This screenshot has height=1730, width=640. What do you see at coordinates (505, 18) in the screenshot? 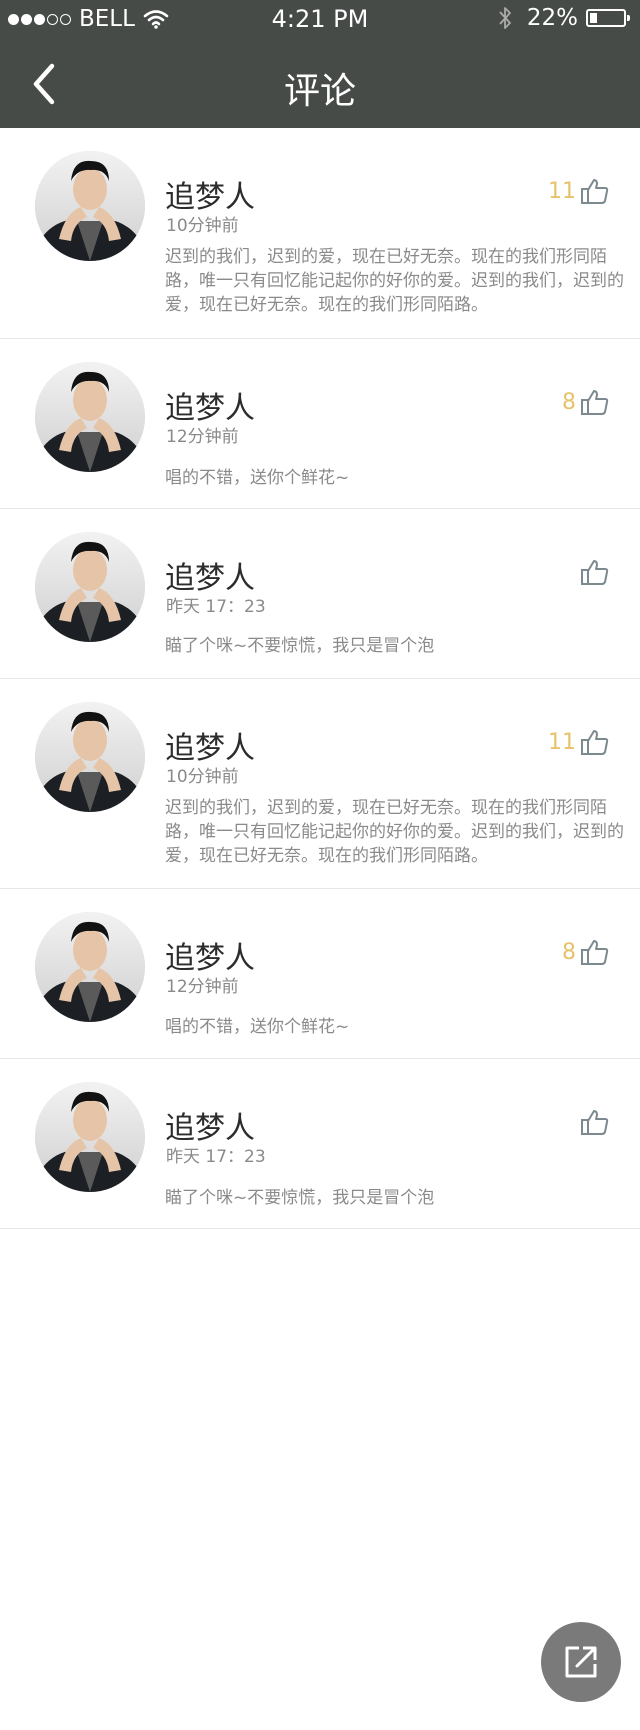
I see `bluetooth-icon` at bounding box center [505, 18].